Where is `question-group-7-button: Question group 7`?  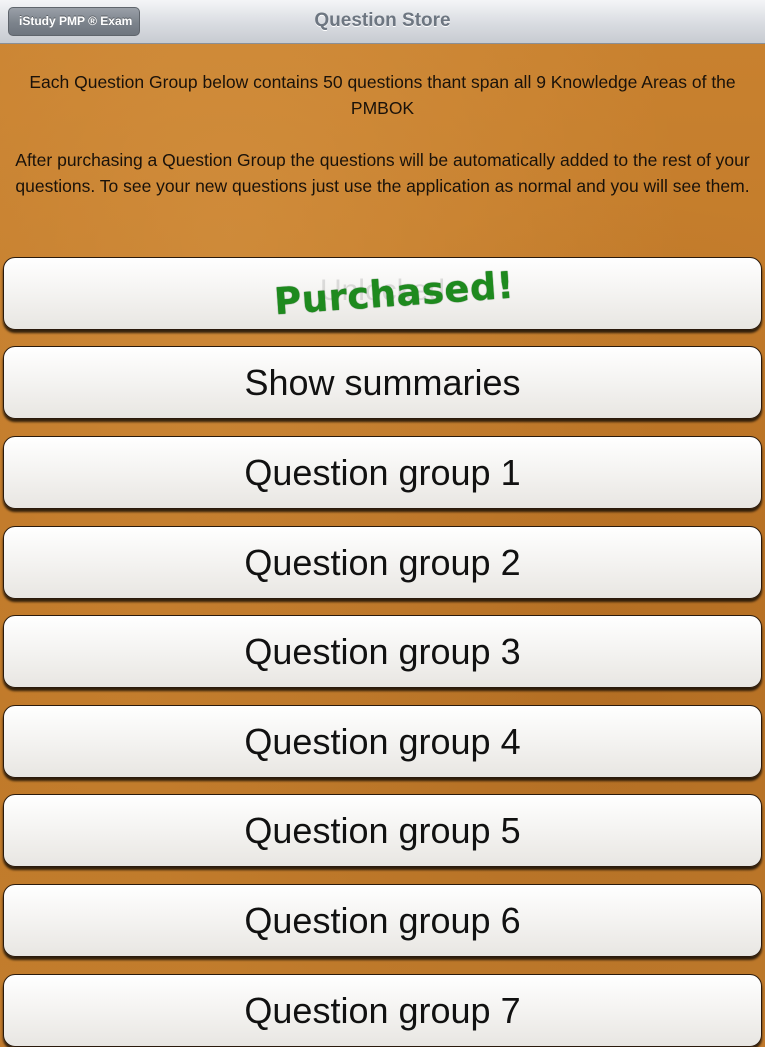
question-group-7-button: Question group 7 is located at coordinates (382, 1010).